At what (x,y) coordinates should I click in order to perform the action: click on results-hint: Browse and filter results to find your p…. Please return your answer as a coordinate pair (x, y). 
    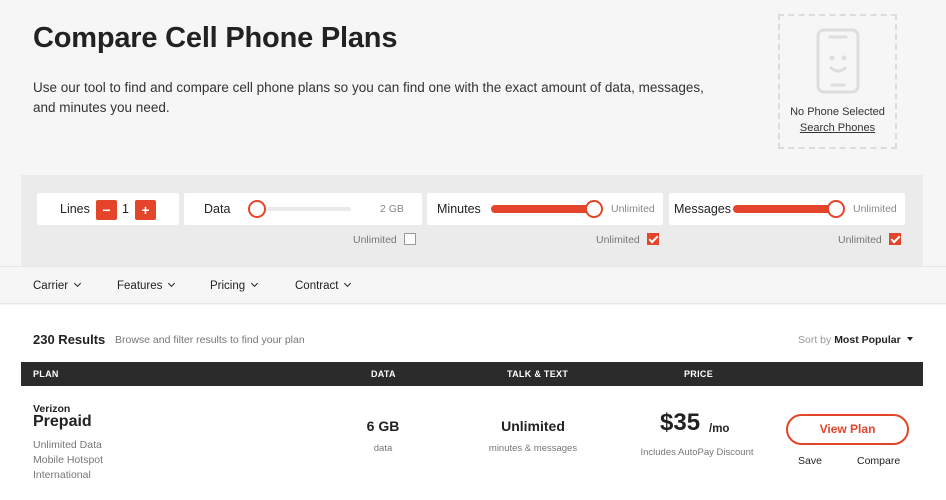
    Looking at the image, I should click on (210, 340).